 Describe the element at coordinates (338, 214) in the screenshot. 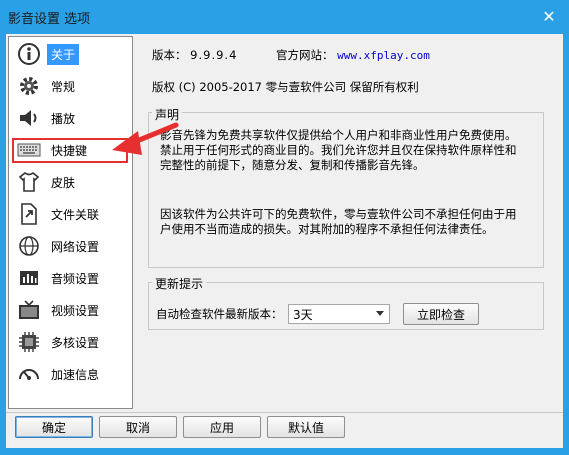

I see `statement-line: 因该软件为公共许可下的免费软件，零与壹软件公司不承担任何由于用` at that location.